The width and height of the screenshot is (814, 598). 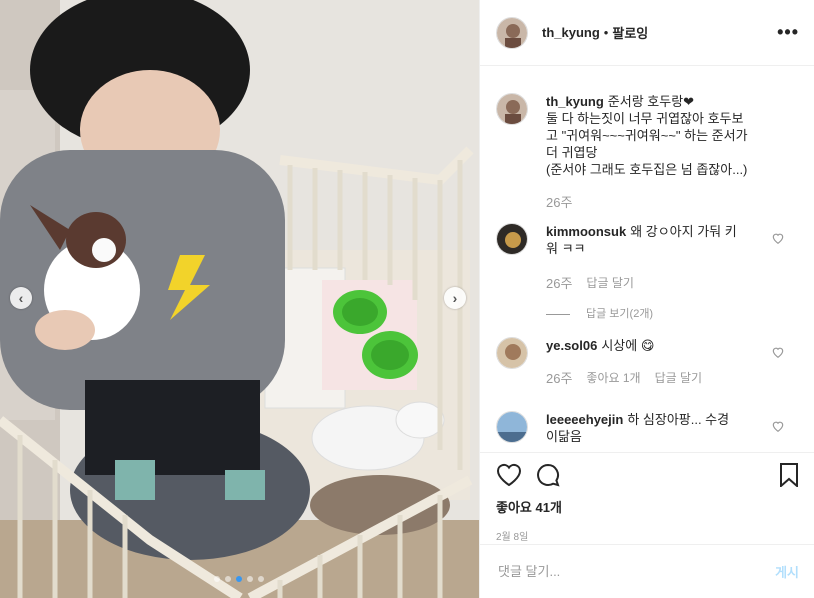 I want to click on post-header: th_kyung • 팔로잉 •••, so click(x=647, y=33).